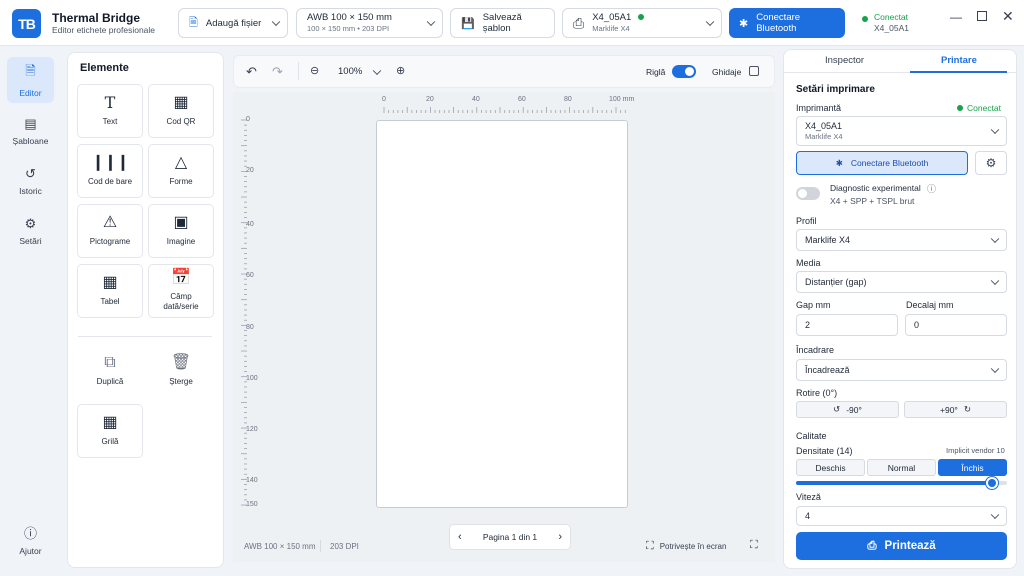 Image resolution: width=1024 pixels, height=576 pixels. What do you see at coordinates (250, 224) in the screenshot?
I see `ruler-tick-label: 40` at bounding box center [250, 224].